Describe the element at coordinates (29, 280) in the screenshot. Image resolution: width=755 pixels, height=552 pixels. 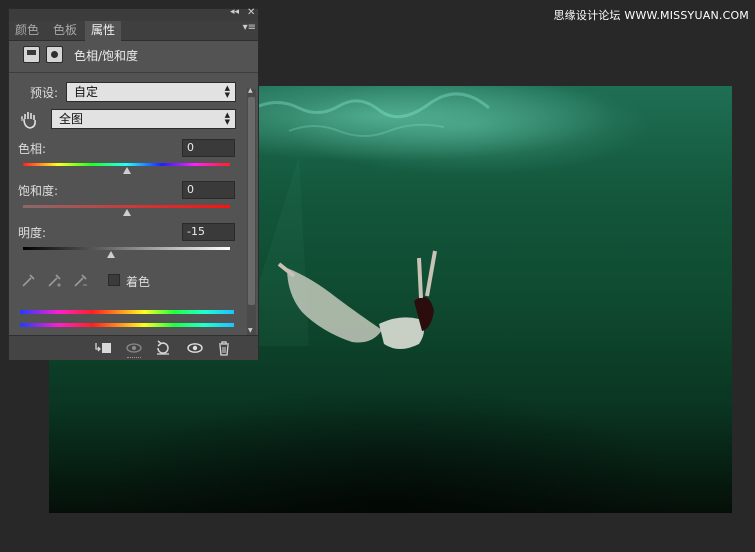
I see `eyedropper-icon` at that location.